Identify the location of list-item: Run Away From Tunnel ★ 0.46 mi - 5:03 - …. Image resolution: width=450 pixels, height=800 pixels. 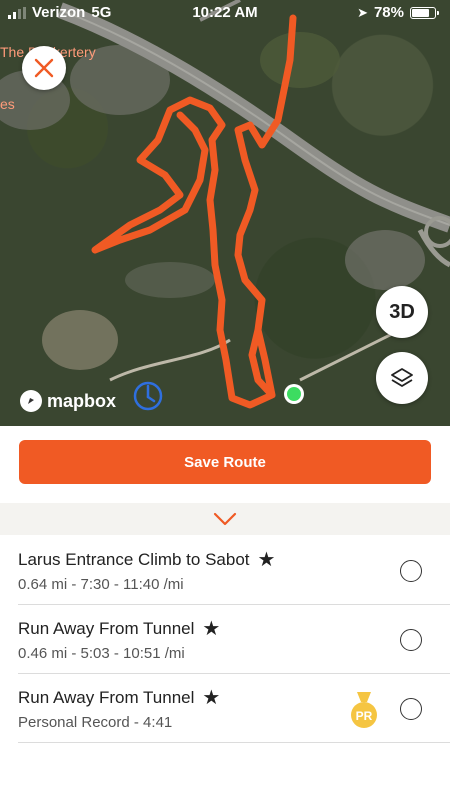
(234, 639).